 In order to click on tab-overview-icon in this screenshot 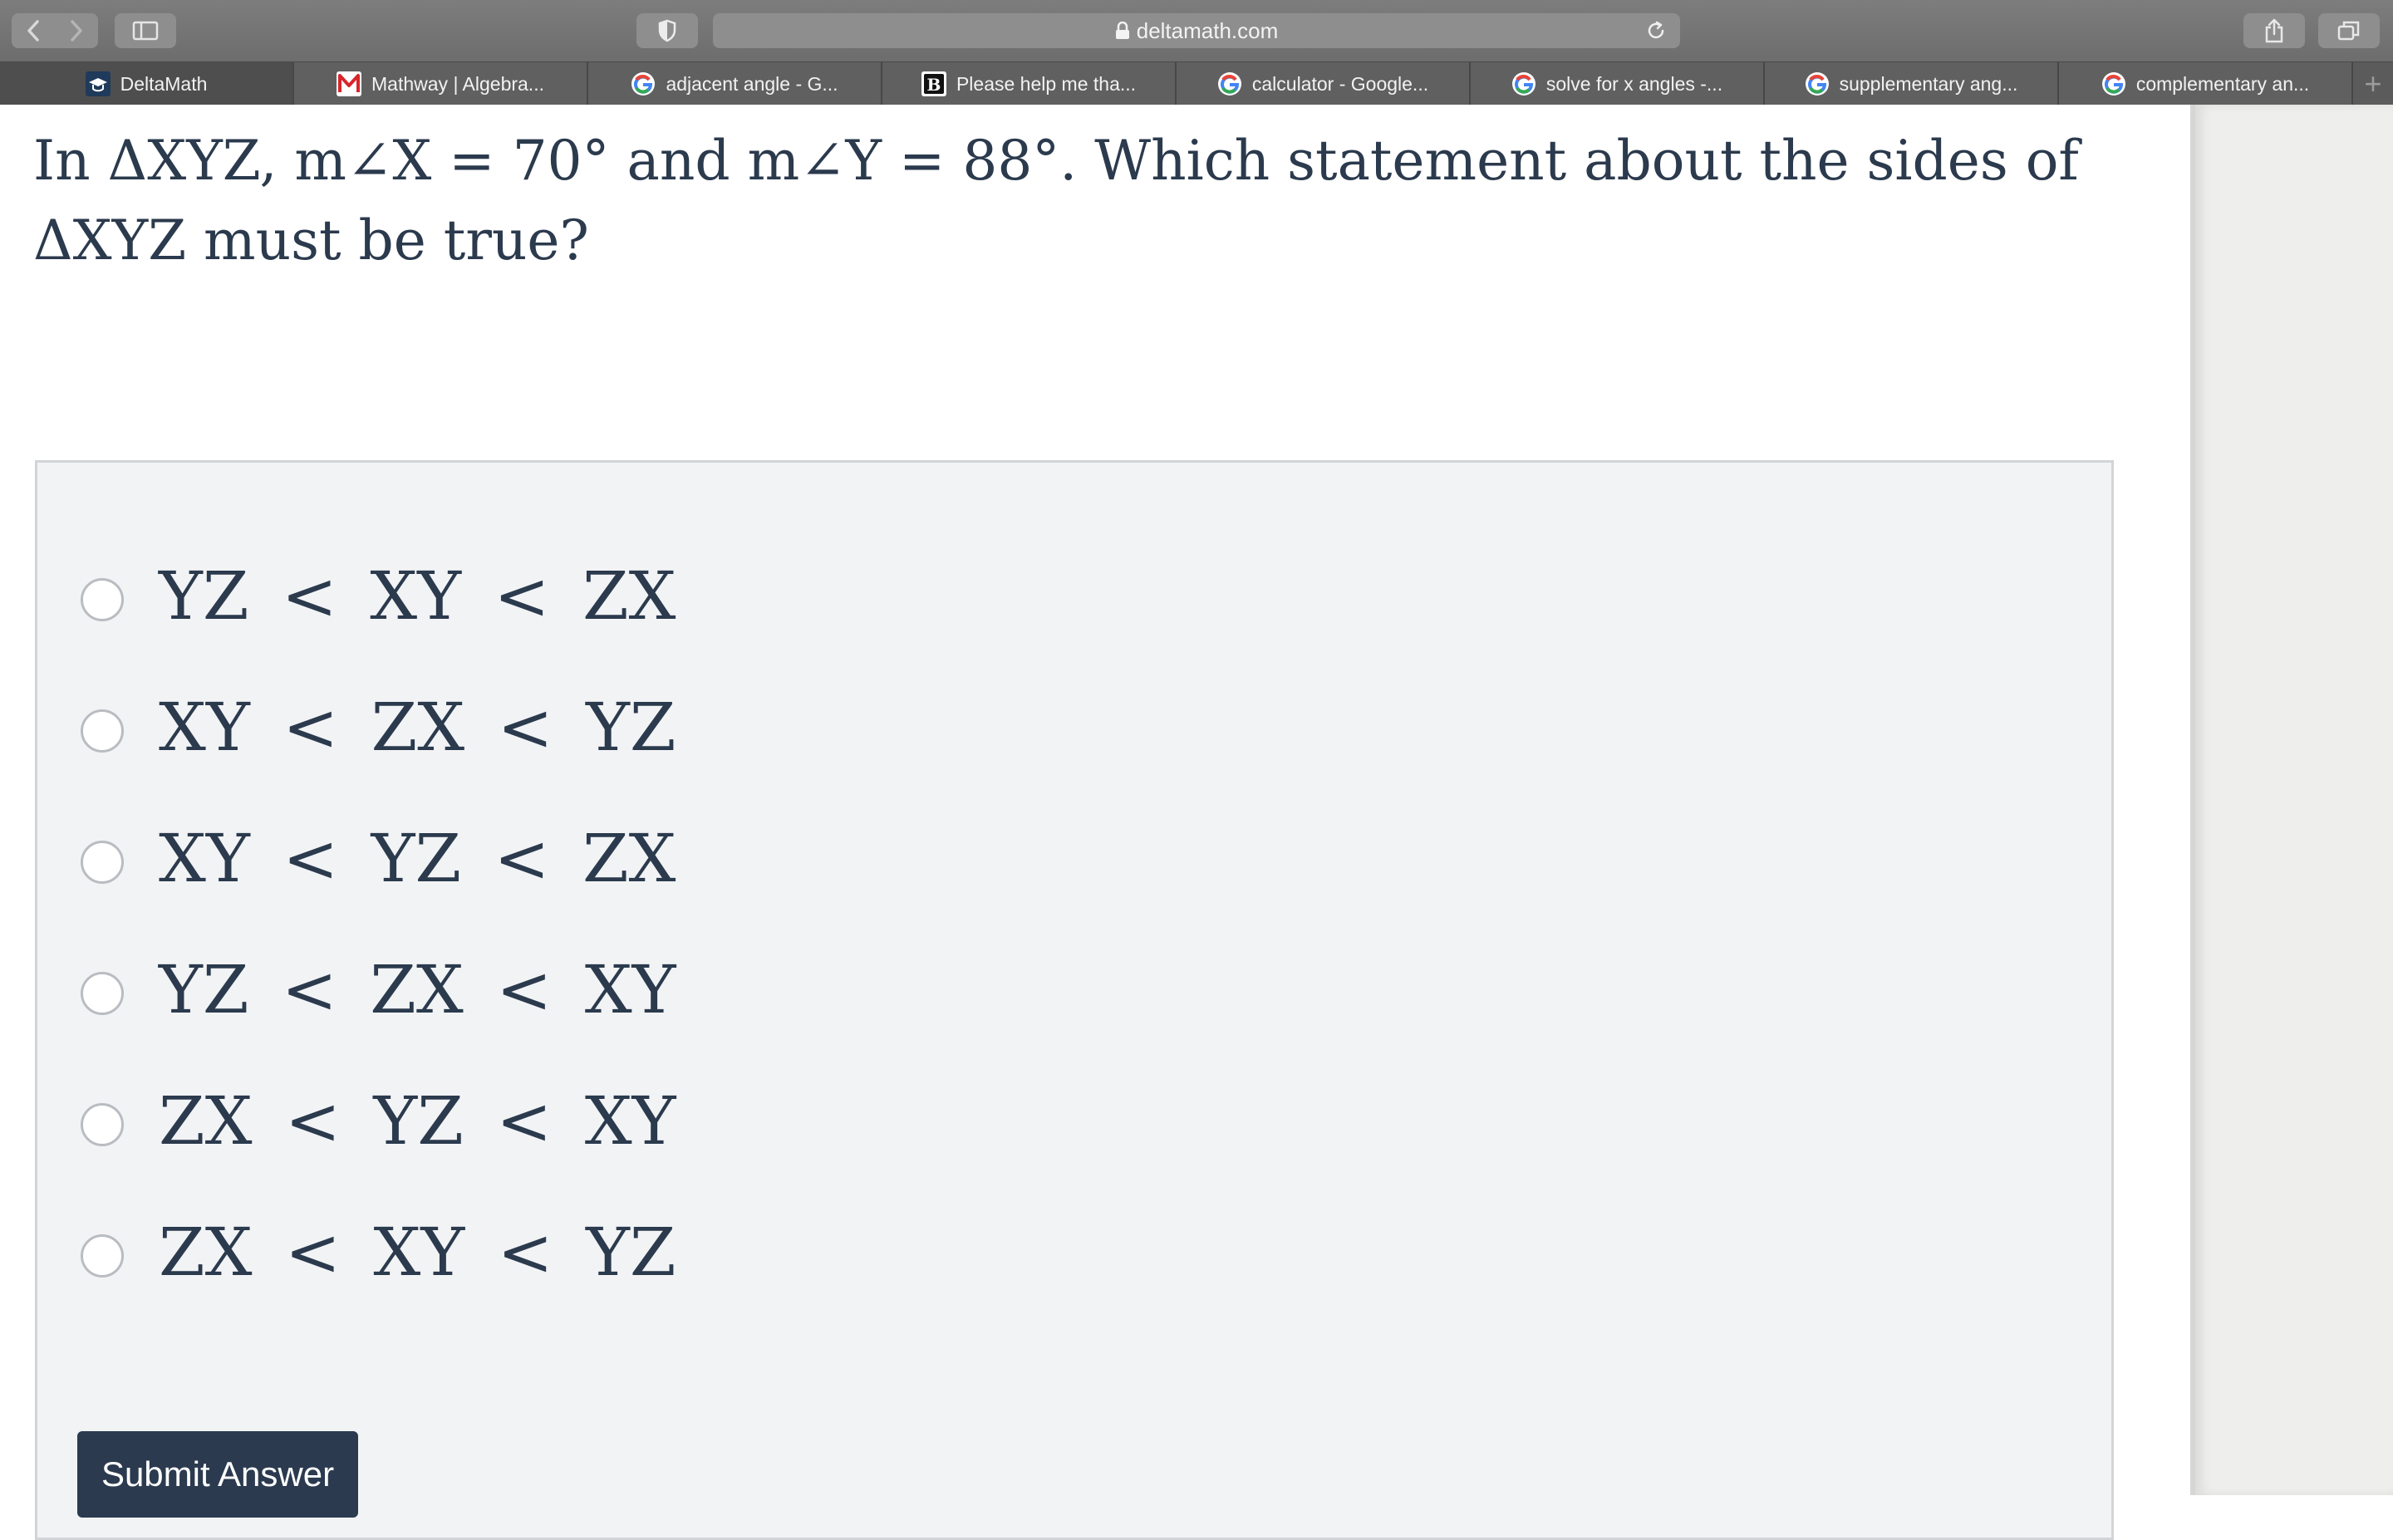, I will do `click(2348, 31)`.